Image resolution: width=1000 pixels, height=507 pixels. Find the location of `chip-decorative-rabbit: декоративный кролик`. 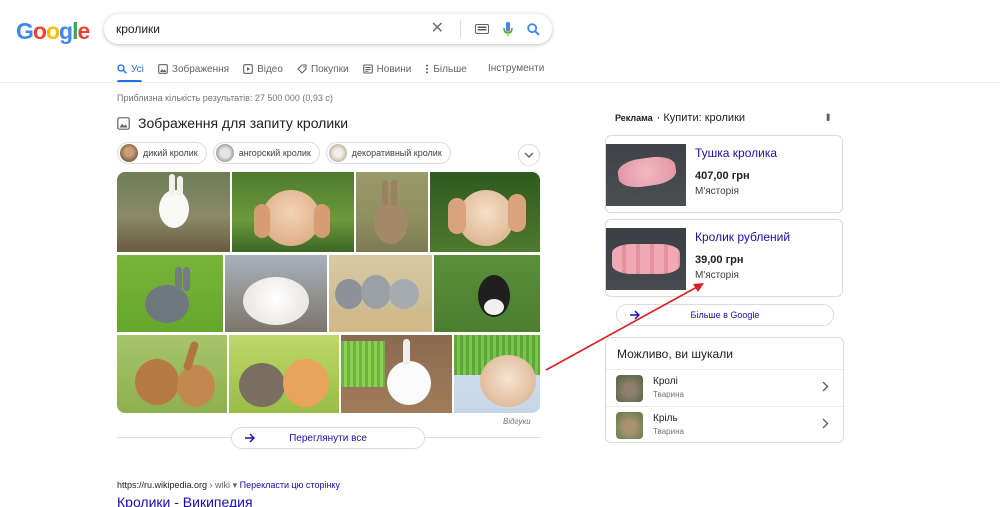

chip-decorative-rabbit: декоративный кролик is located at coordinates (388, 153).